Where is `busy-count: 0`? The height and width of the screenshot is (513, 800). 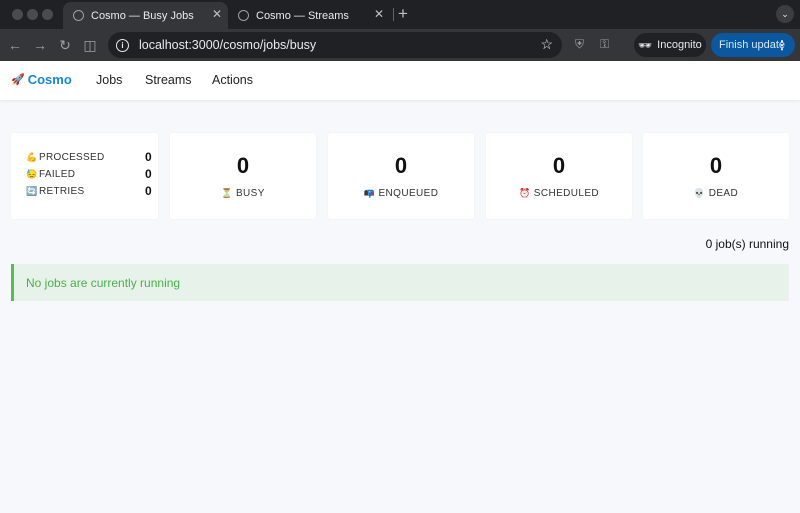
busy-count: 0 is located at coordinates (243, 165).